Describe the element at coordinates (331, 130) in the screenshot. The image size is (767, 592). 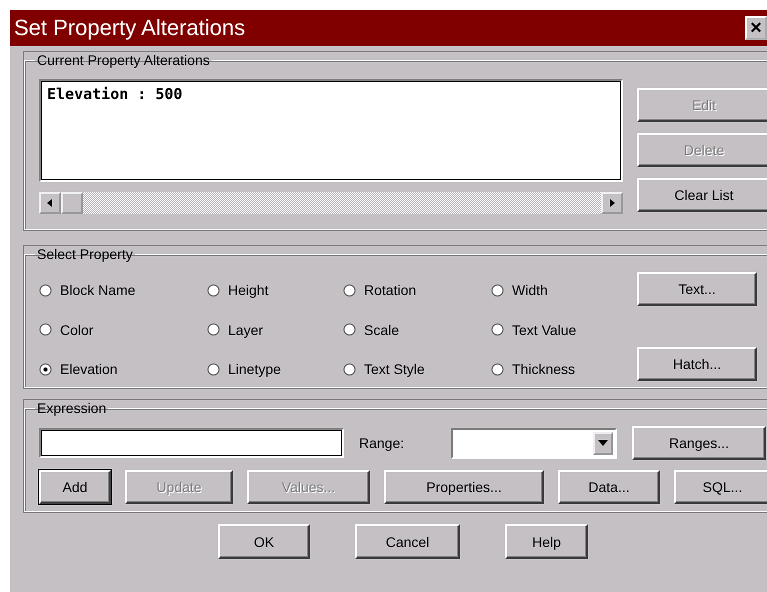
I see `alterations-list: Elevation : 500` at that location.